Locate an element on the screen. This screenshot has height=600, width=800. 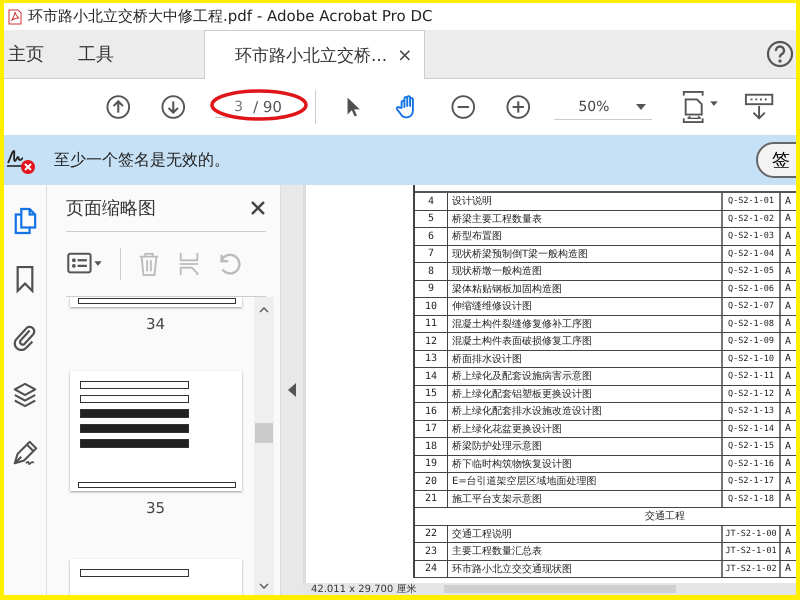
table-cell: 桥上绿化配套排水设施改造设计图 is located at coordinates (585, 411).